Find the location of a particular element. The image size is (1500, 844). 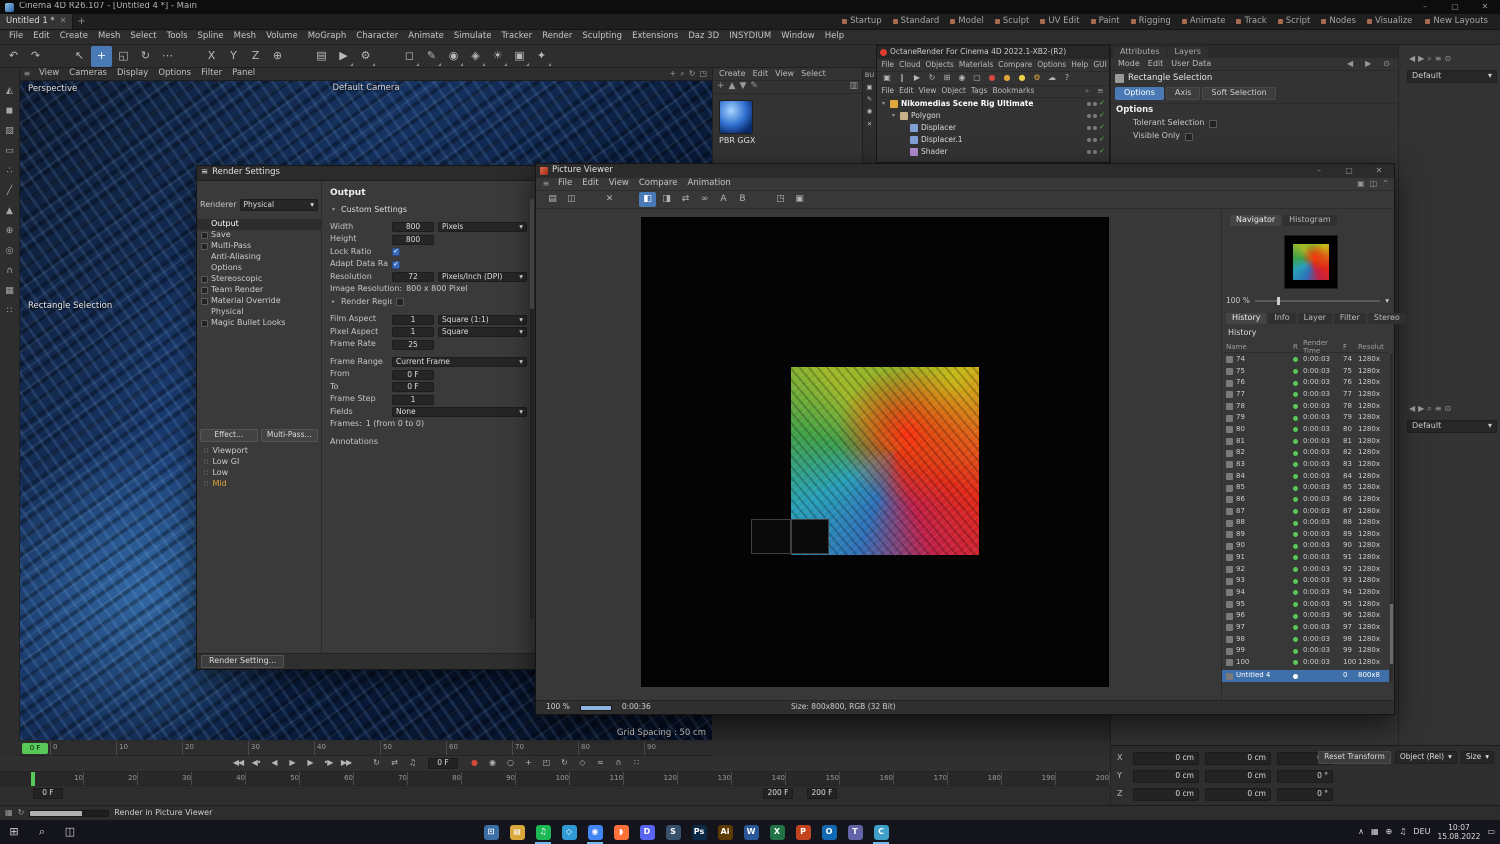

compare-swap-icon: ⇄ is located at coordinates (685, 199).